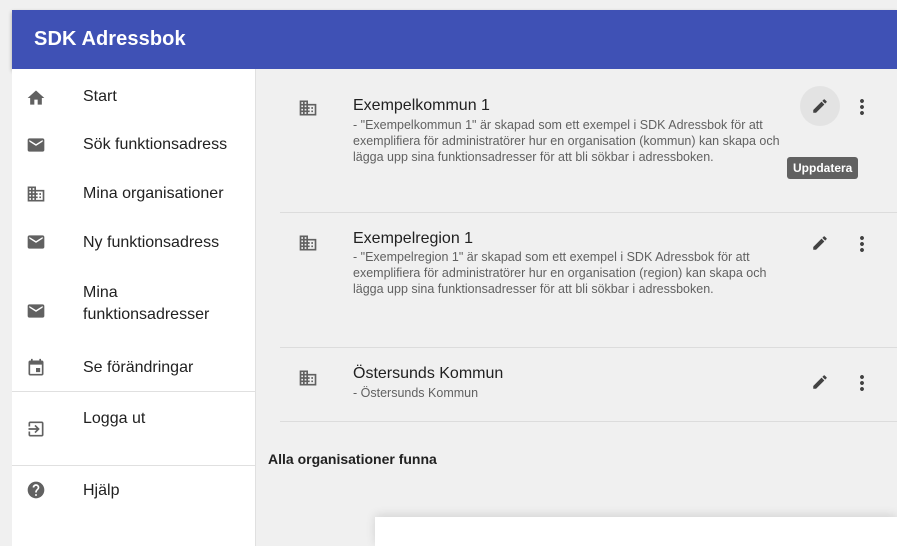 The image size is (897, 546). Describe the element at coordinates (454, 39) in the screenshot. I see `app-bar: SDK Adressbok` at that location.